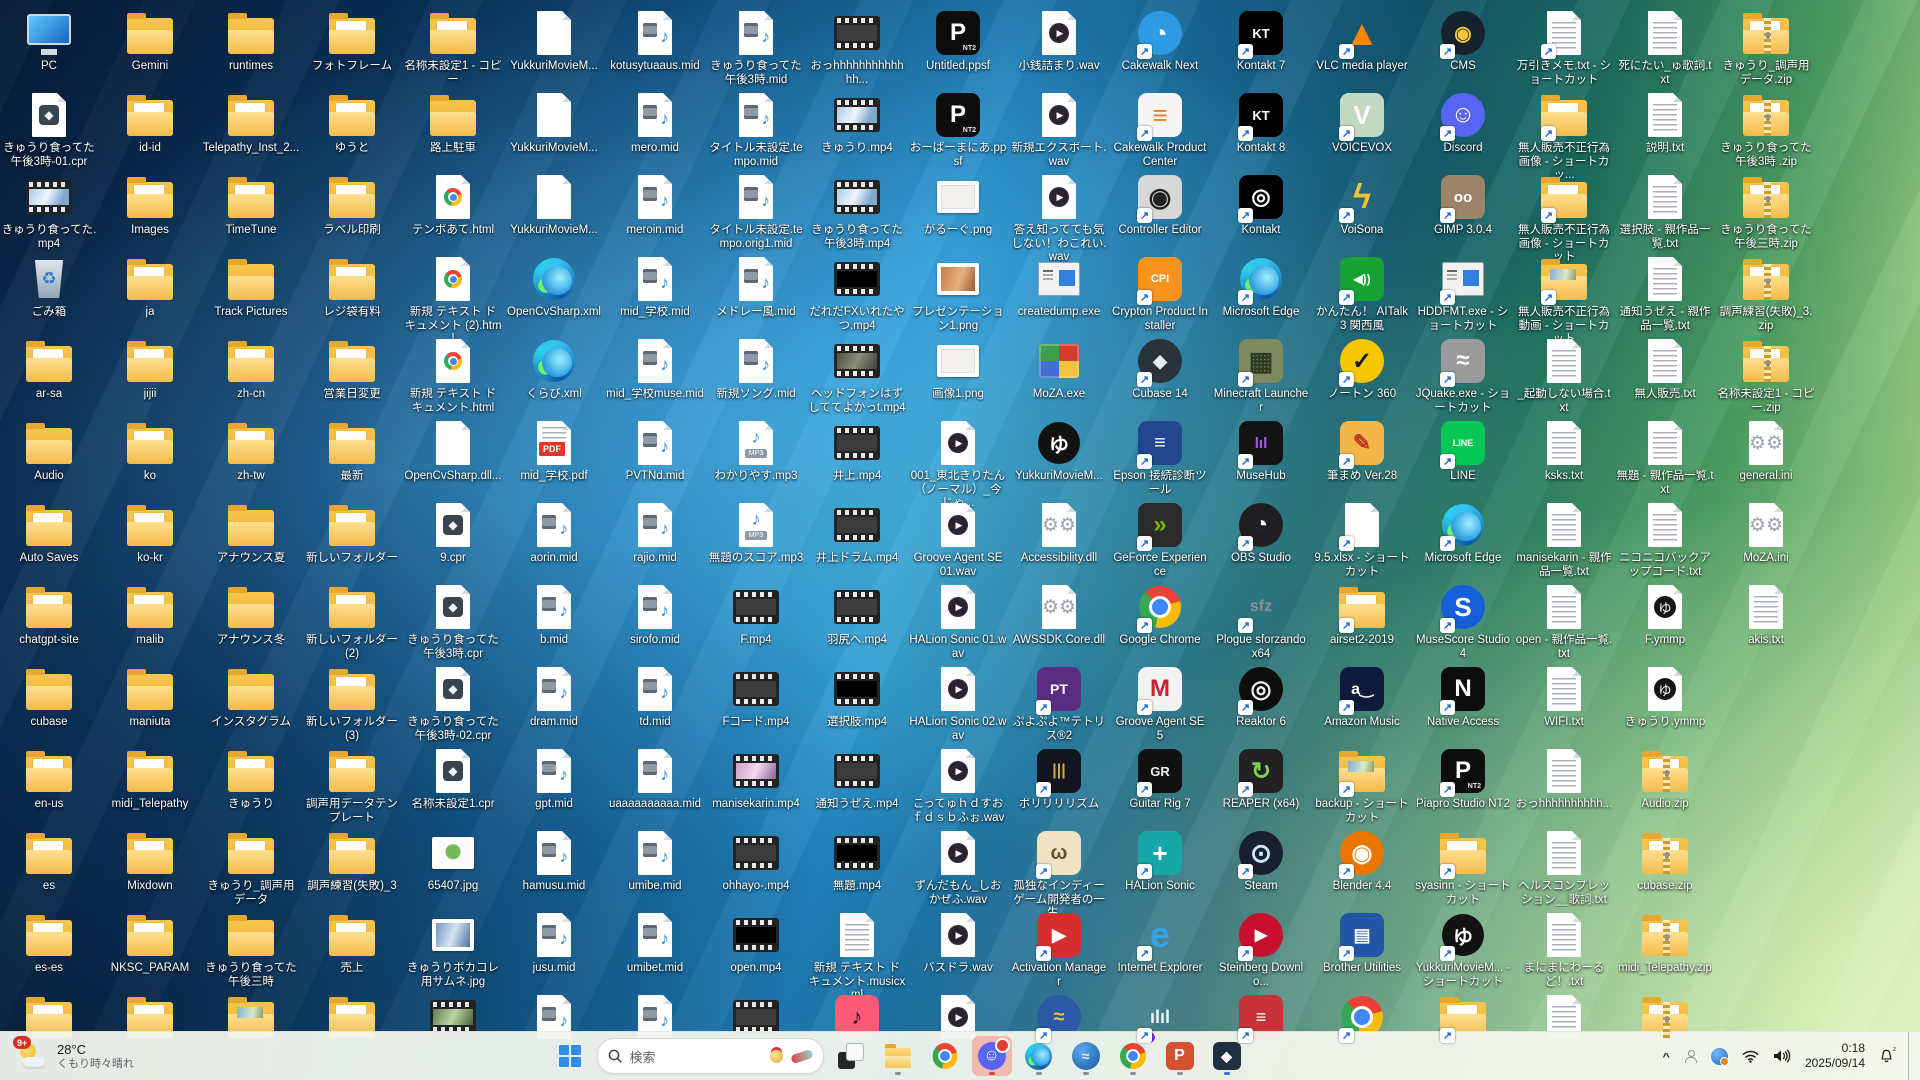 The image size is (1920, 1080). Describe the element at coordinates (251, 369) in the screenshot. I see `desktop-icon: zh-cn` at that location.